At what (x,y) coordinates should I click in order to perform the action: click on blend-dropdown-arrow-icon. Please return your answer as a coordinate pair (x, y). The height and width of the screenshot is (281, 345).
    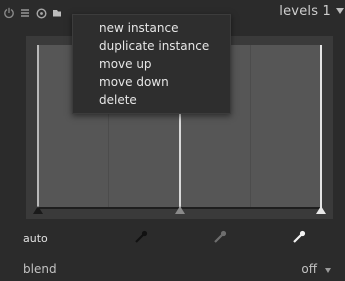
    Looking at the image, I should click on (328, 270).